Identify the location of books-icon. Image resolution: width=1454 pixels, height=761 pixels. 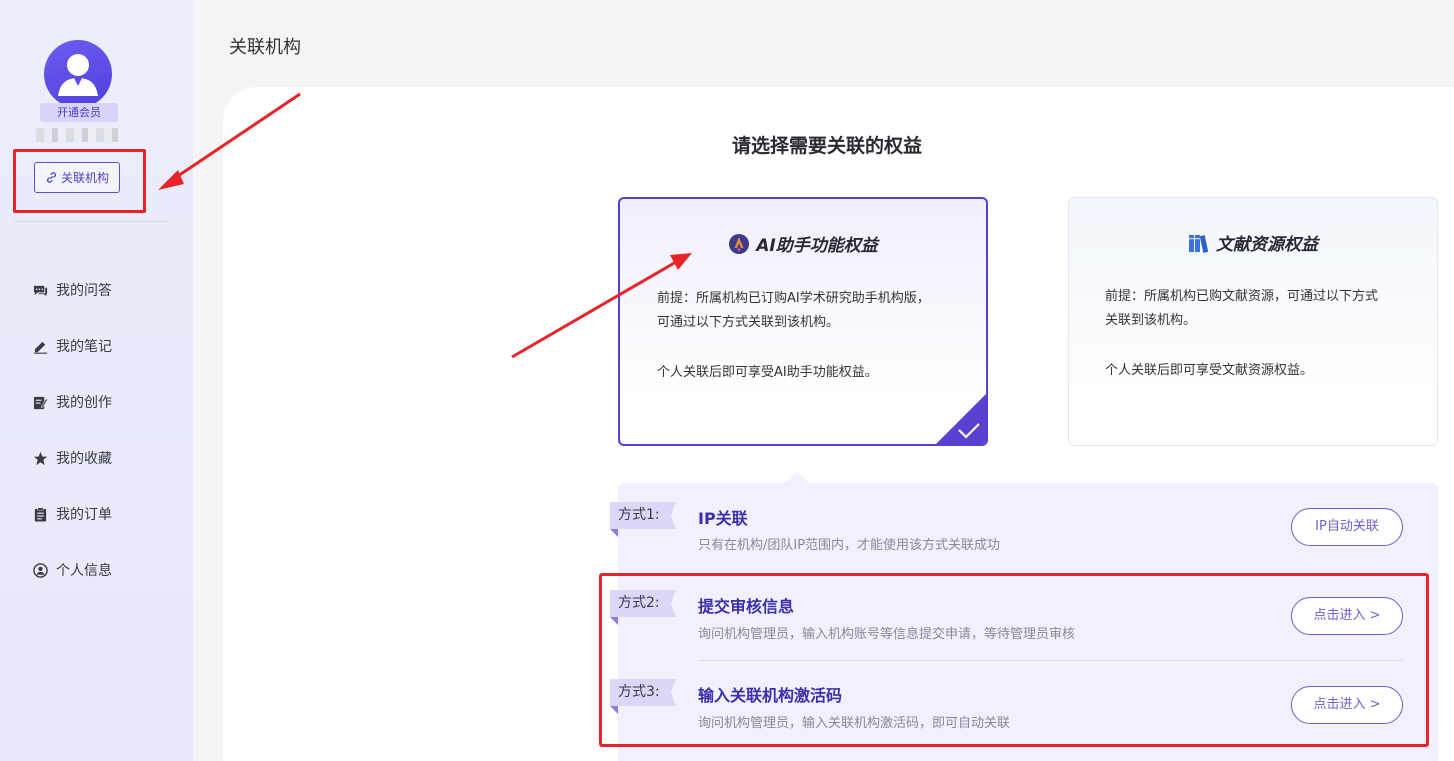
(1199, 243).